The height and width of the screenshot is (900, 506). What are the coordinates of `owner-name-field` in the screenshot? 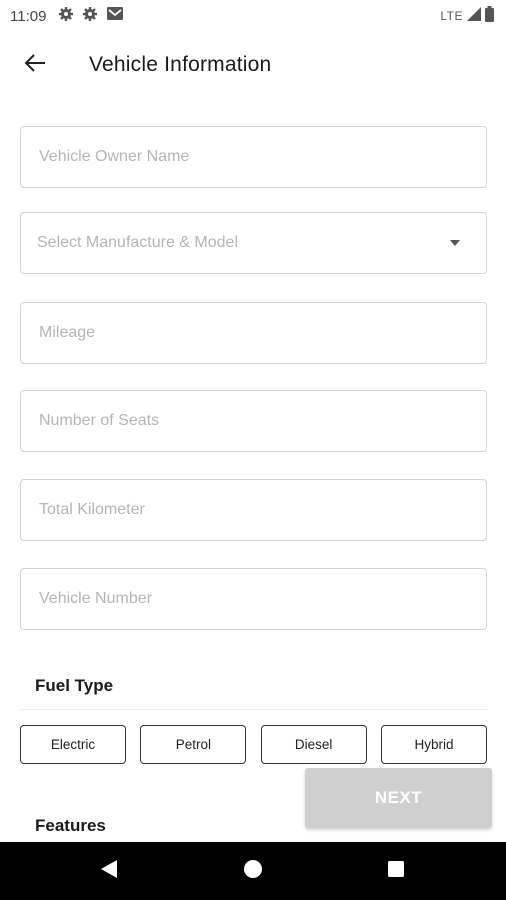 It's located at (253, 157).